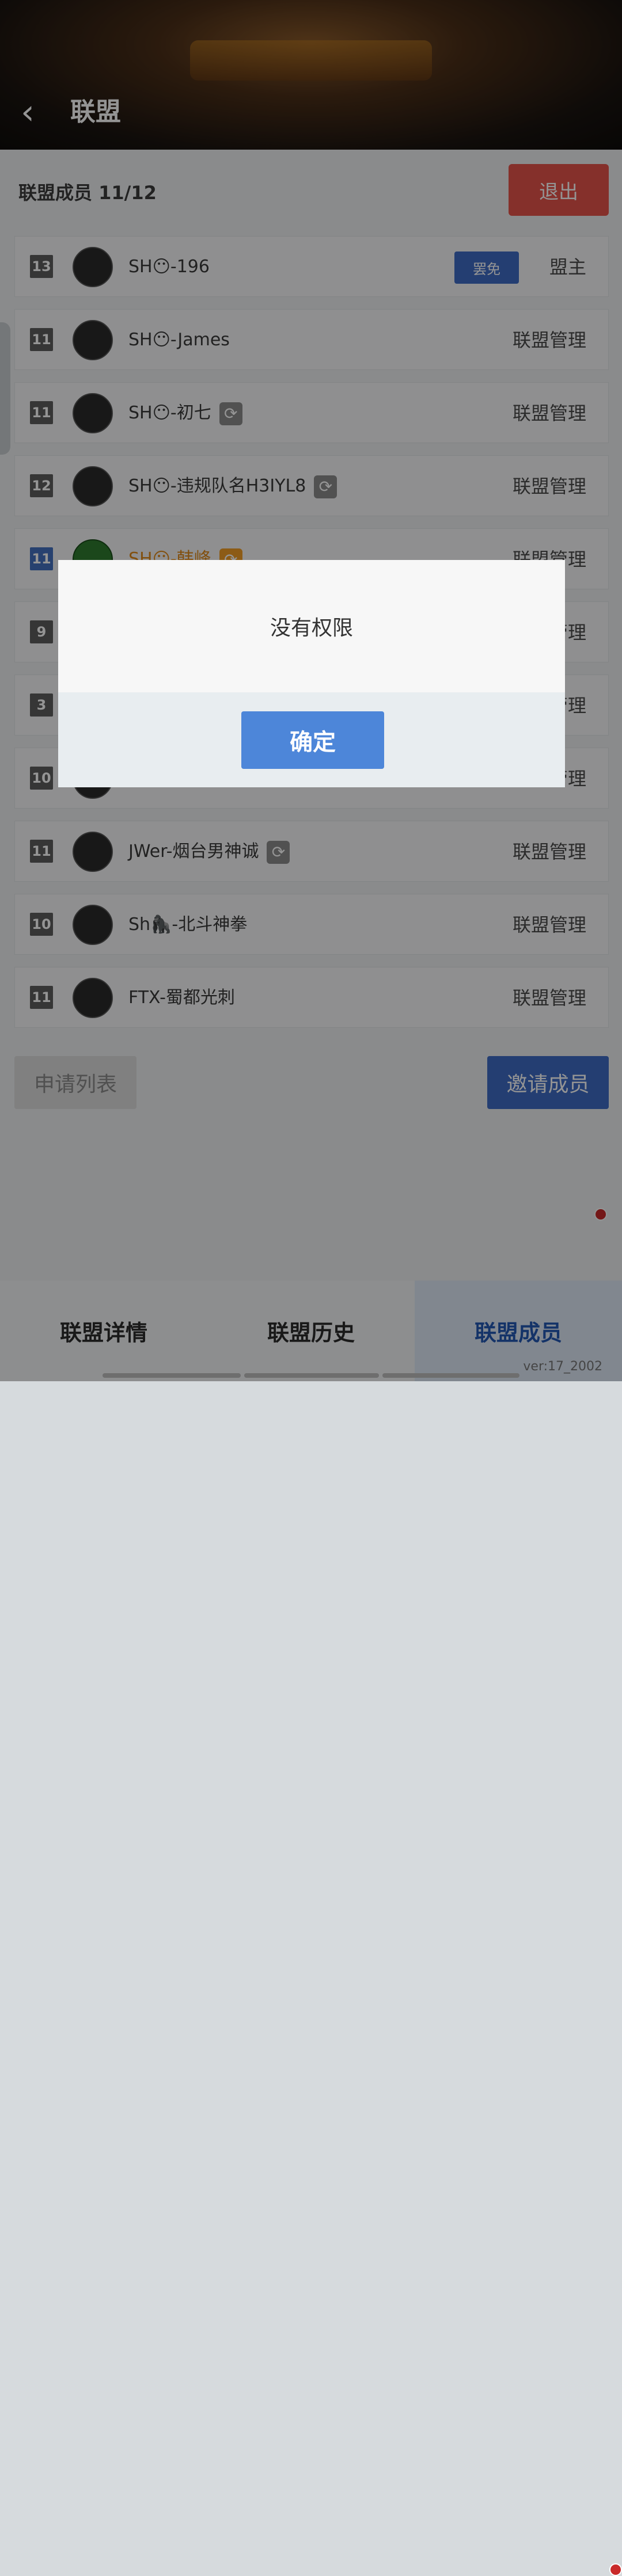 Image resolution: width=622 pixels, height=2576 pixels. What do you see at coordinates (615, 2569) in the screenshot?
I see `notification-dot` at bounding box center [615, 2569].